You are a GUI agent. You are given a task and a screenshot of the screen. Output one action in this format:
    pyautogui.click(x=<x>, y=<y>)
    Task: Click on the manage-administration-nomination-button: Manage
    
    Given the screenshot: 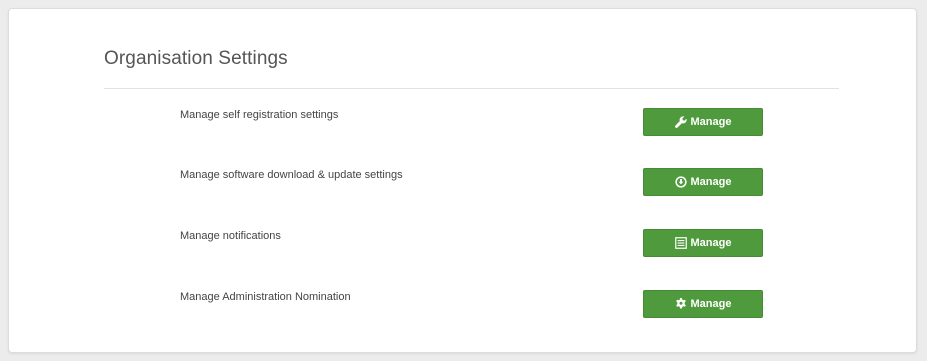 What is the action you would take?
    pyautogui.click(x=703, y=304)
    